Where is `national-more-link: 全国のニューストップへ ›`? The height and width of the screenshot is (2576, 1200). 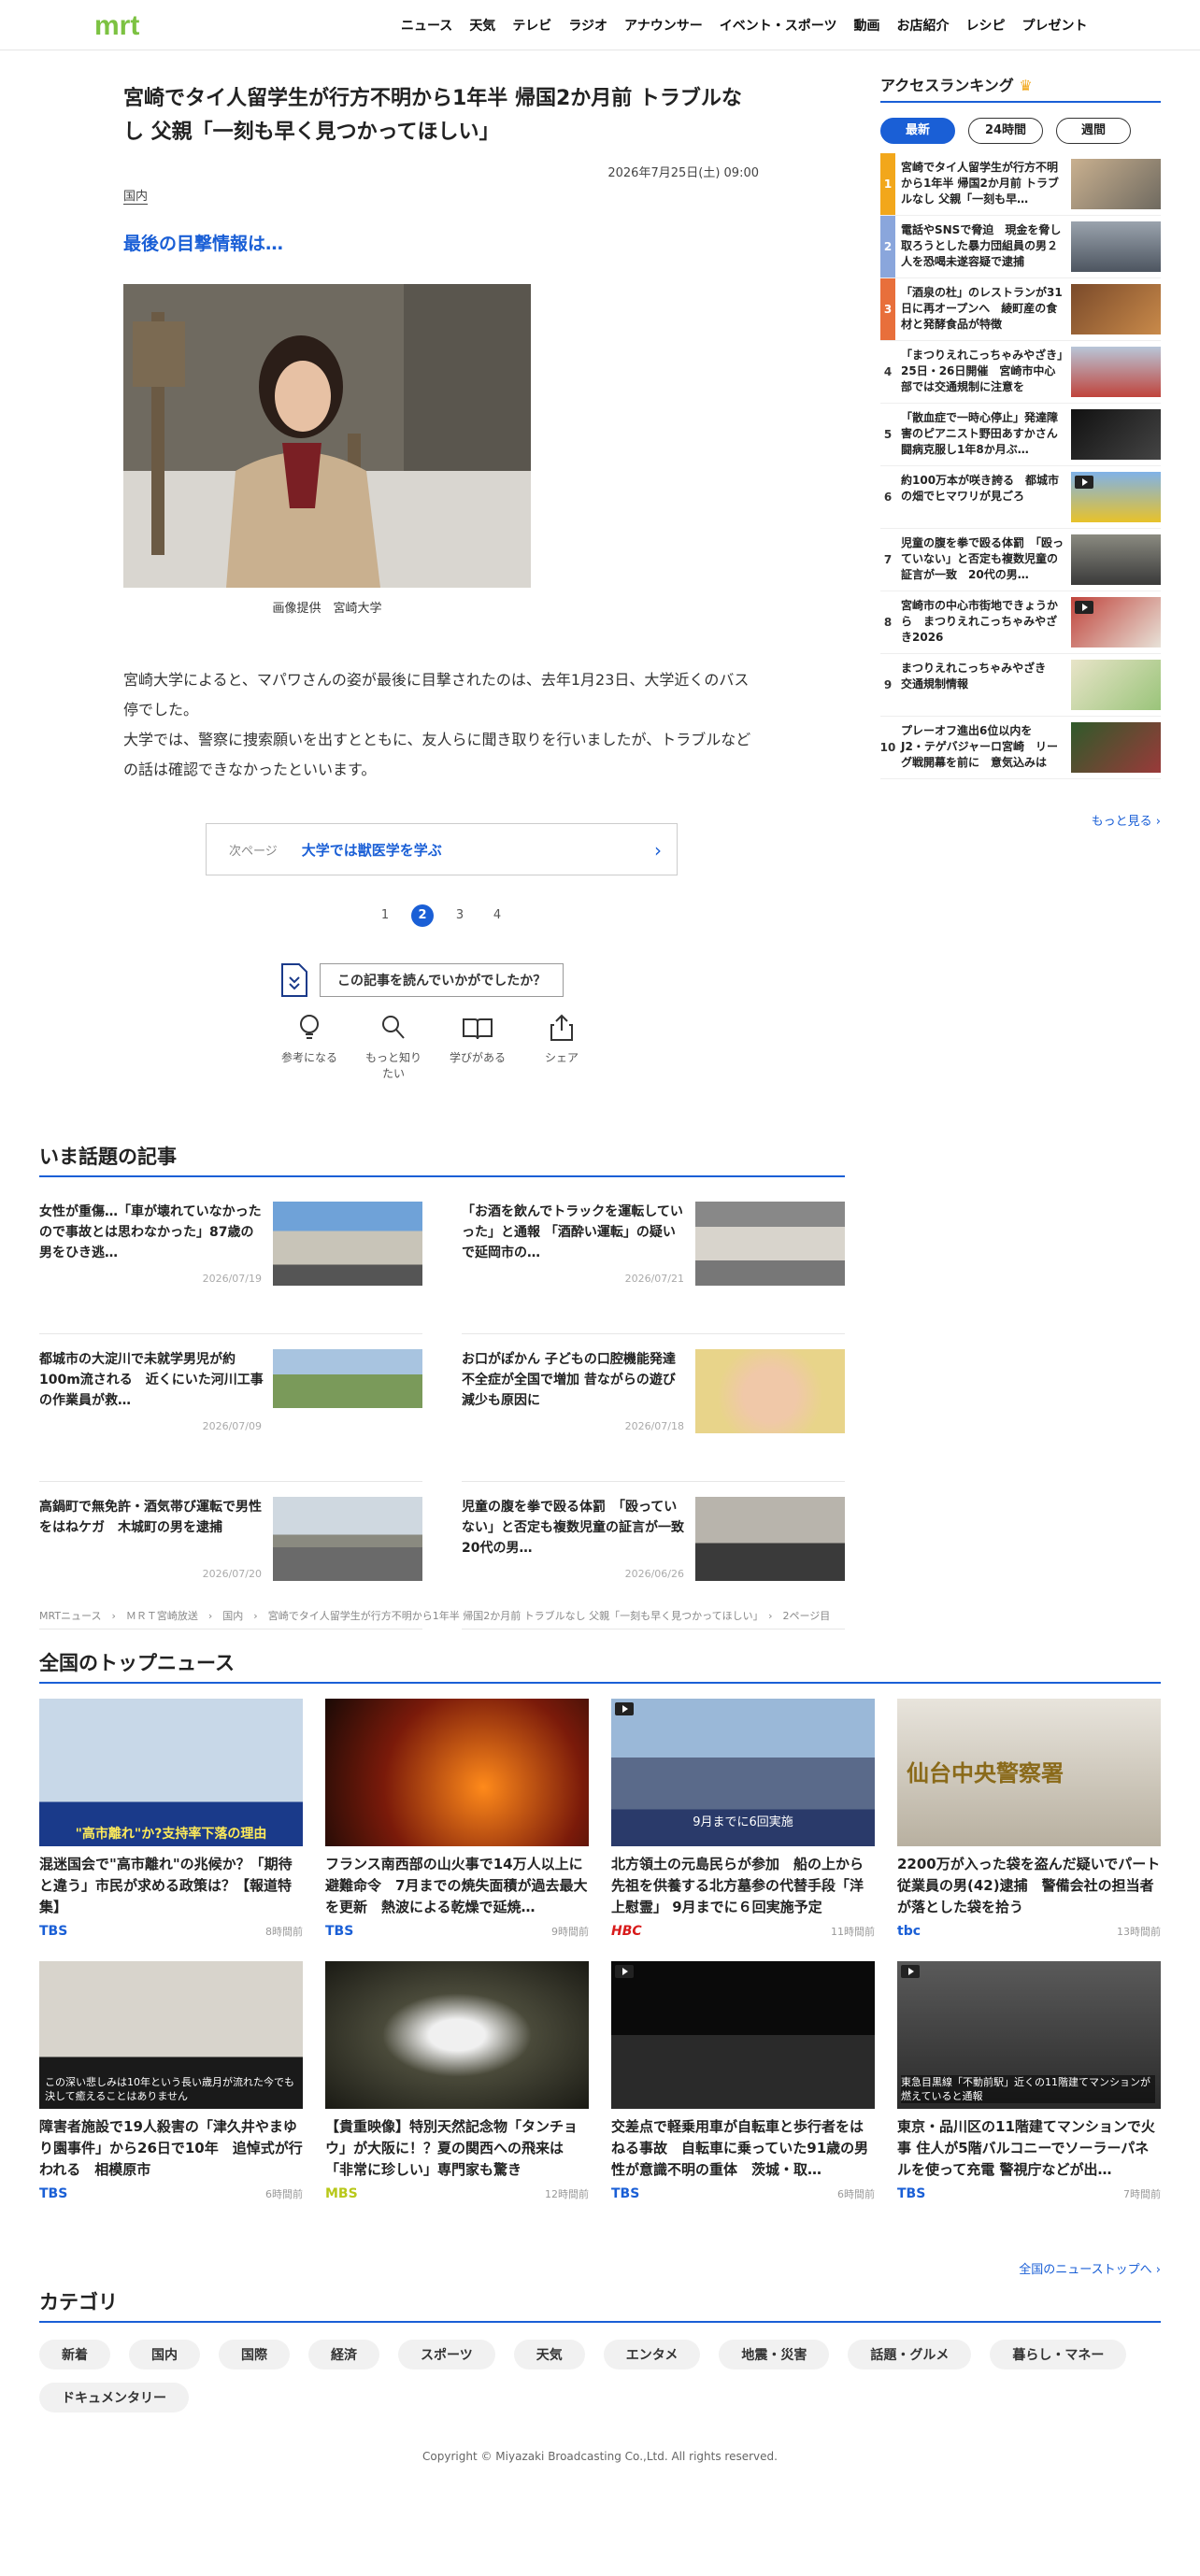 national-more-link: 全国のニューストップへ › is located at coordinates (1001, 2268).